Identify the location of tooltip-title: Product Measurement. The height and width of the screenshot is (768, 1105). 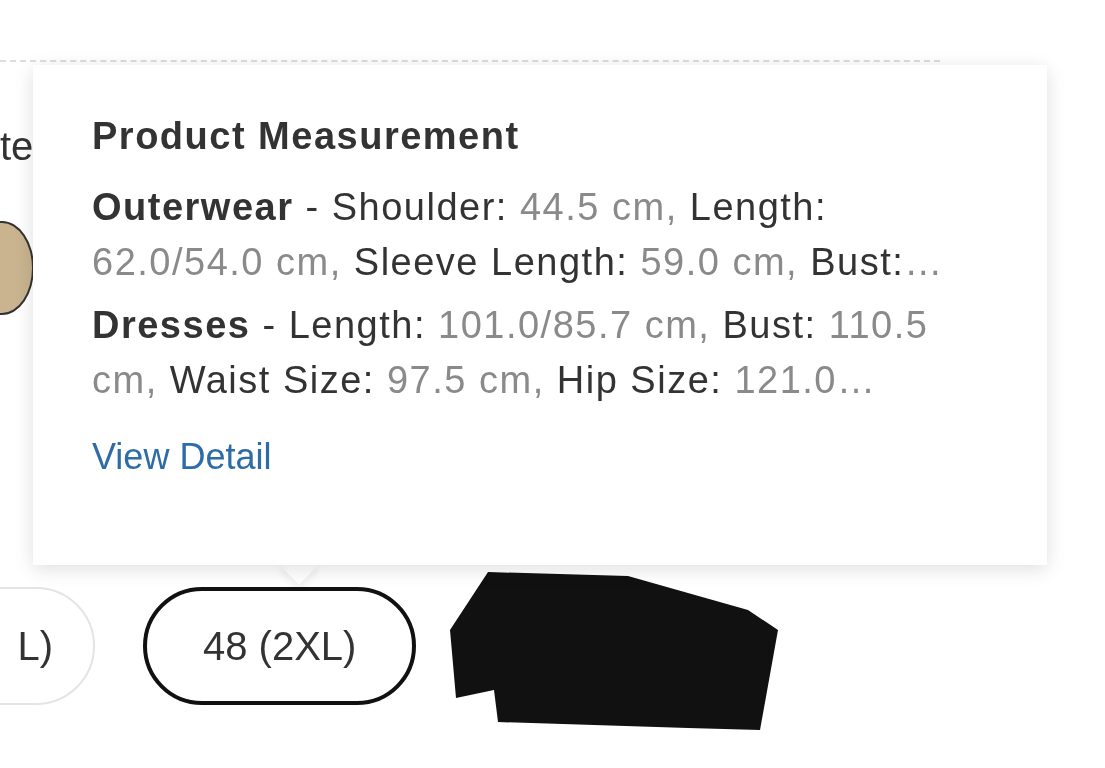
(306, 136).